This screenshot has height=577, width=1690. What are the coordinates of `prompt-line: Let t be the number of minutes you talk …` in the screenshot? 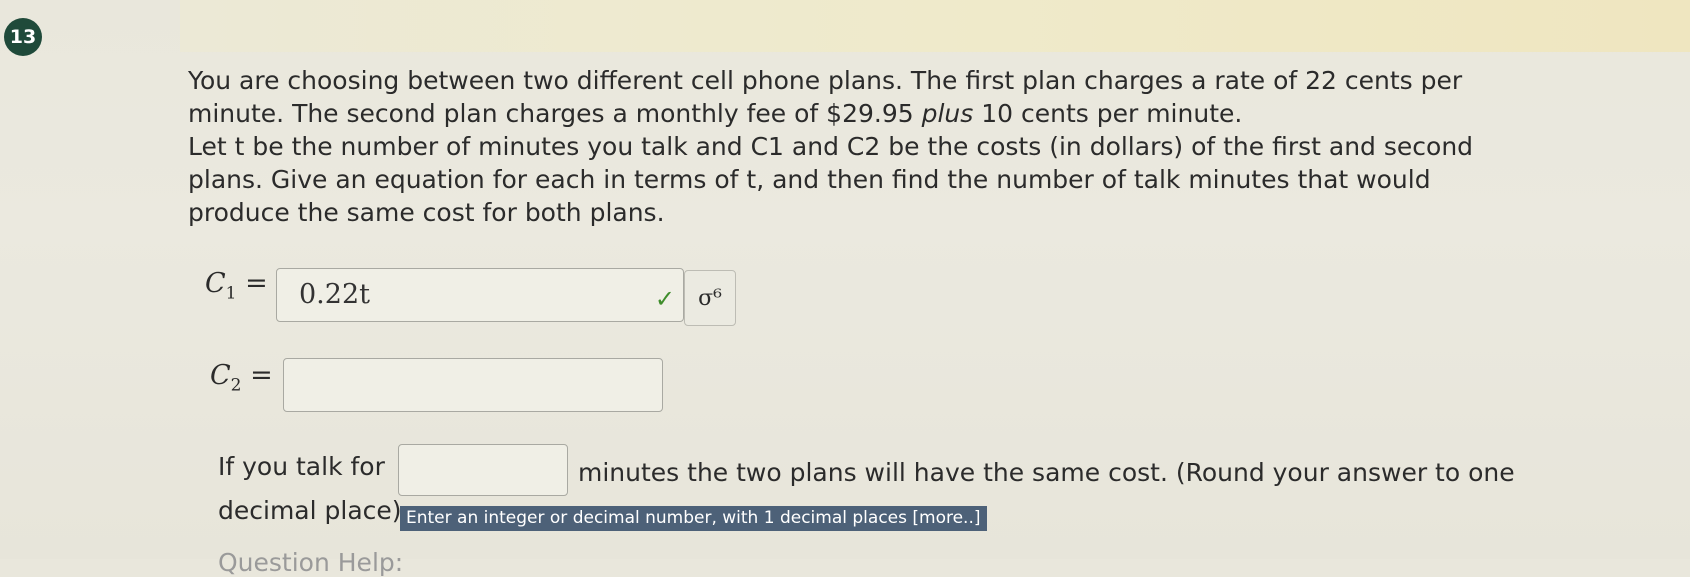 It's located at (831, 146).